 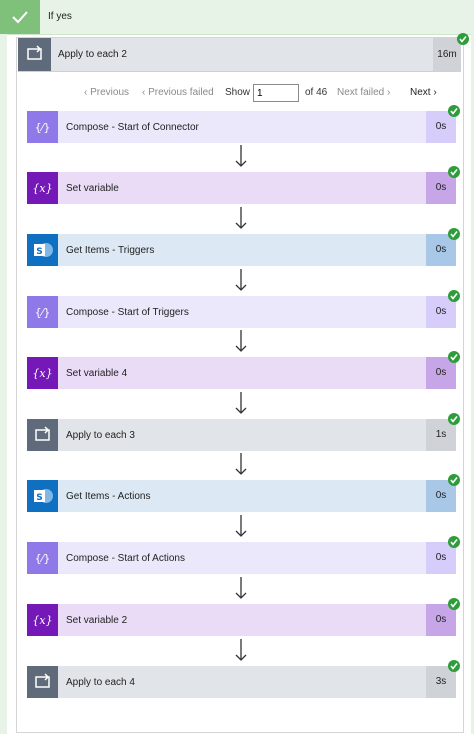 I want to click on step-label: Compose - Start of Triggers, so click(x=127, y=312).